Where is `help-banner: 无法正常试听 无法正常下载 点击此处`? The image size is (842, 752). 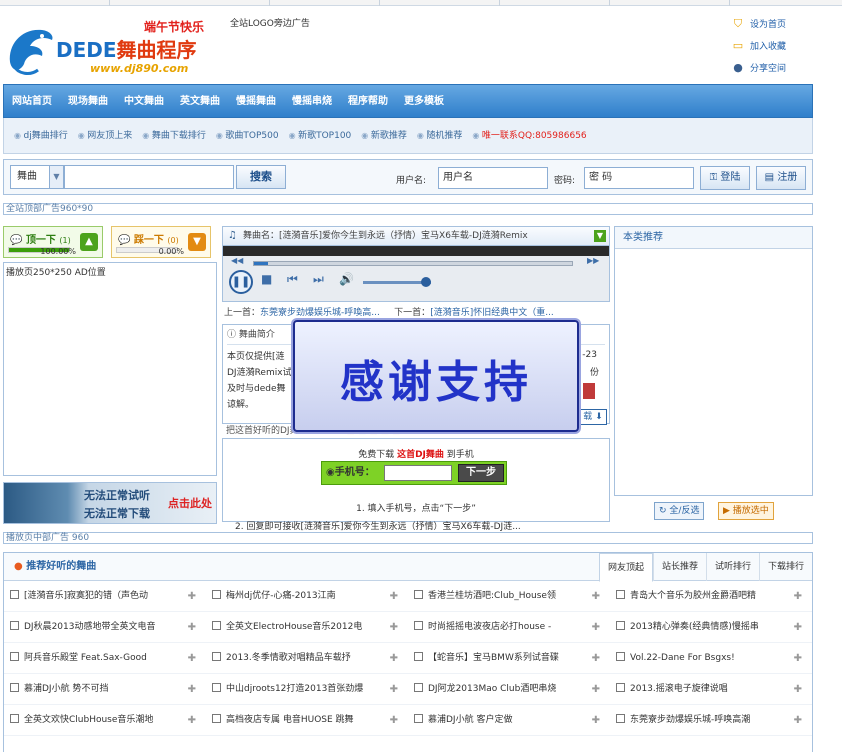
help-banner: 无法正常试听 无法正常下载 点击此处 is located at coordinates (110, 503).